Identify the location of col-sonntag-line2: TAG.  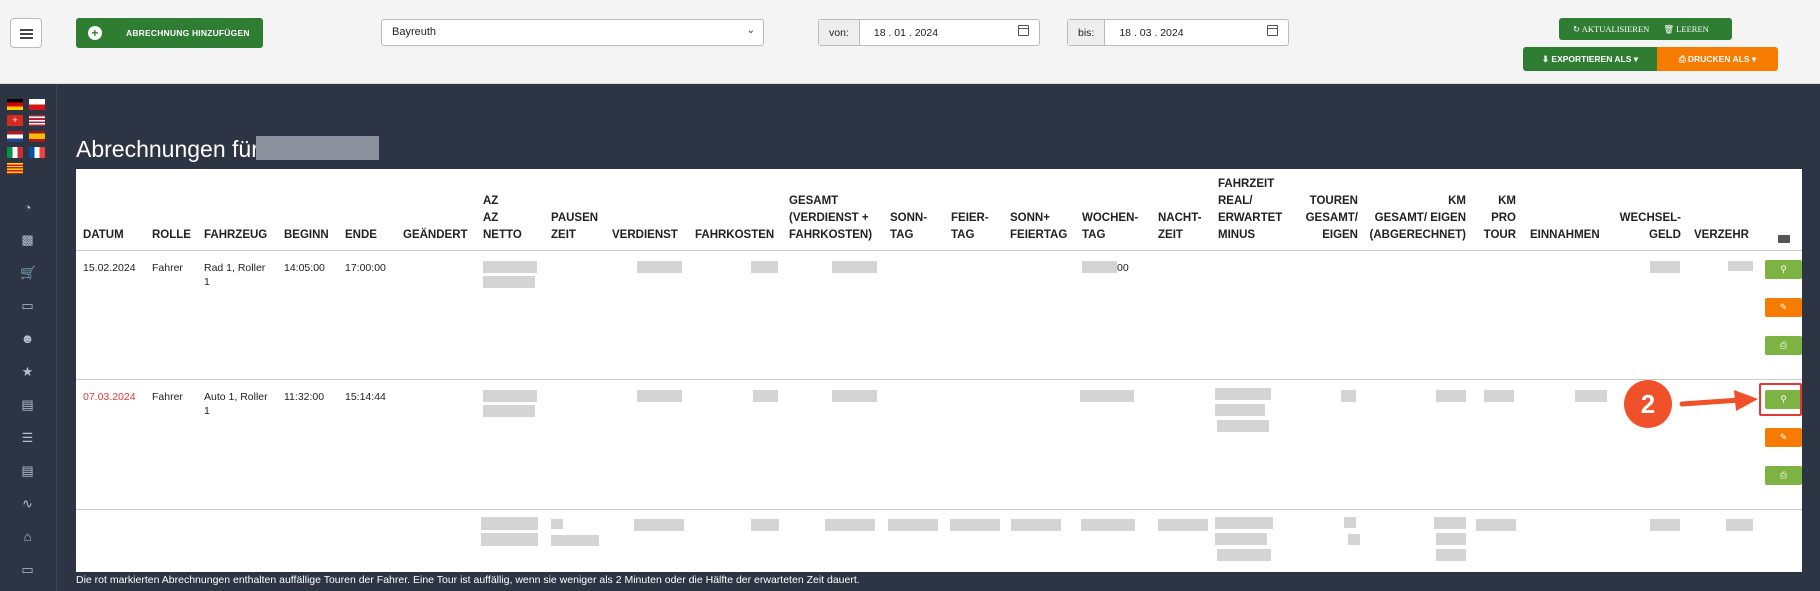
(901, 235).